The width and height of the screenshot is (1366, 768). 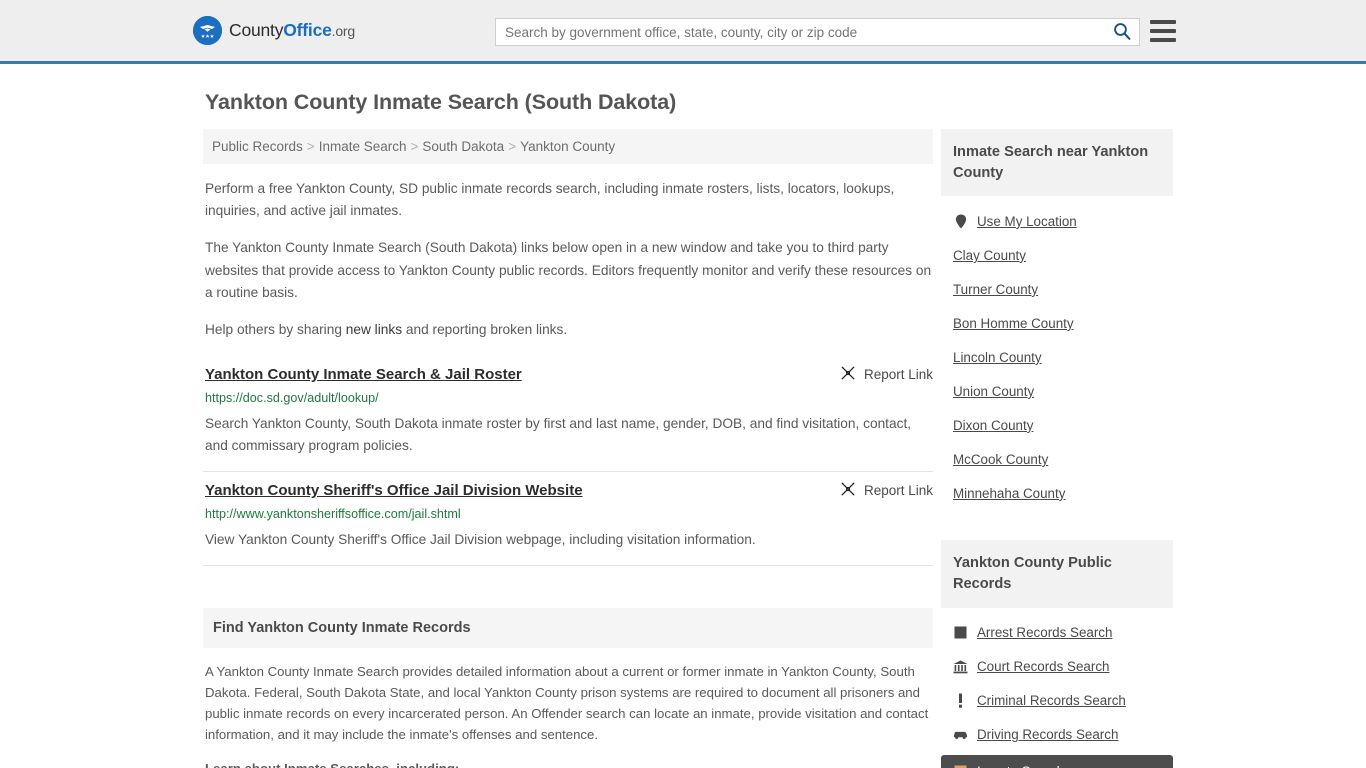 What do you see at coordinates (1027, 221) in the screenshot?
I see `sidebar-item-label: Use My Location` at bounding box center [1027, 221].